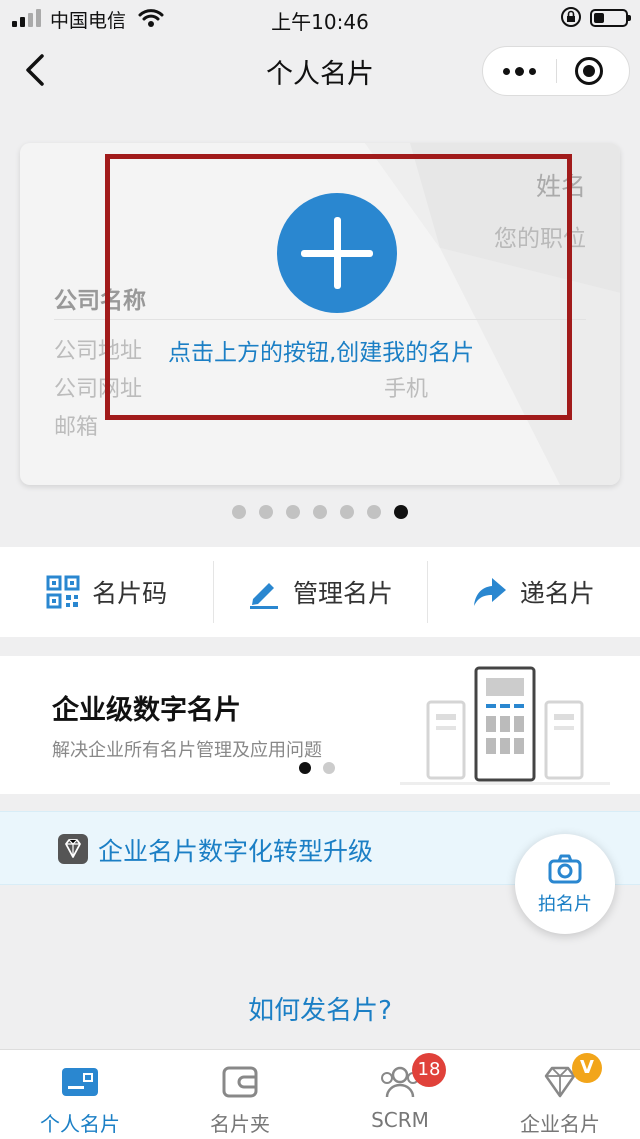 This screenshot has height=1139, width=640. I want to click on more-options-button, so click(519, 71).